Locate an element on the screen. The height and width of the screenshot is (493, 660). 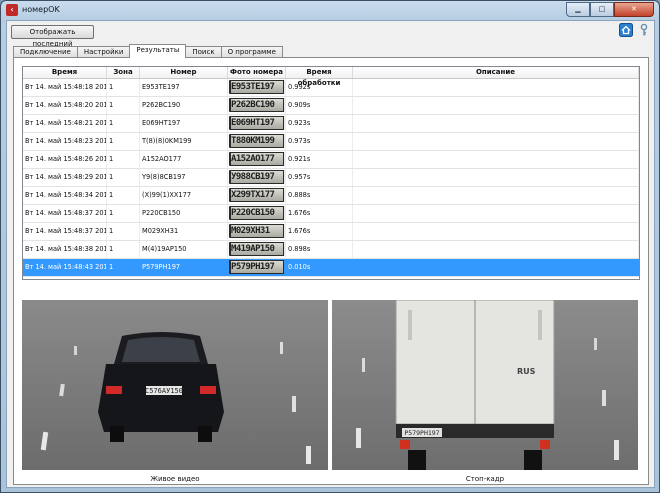
close-icon: ✕ is located at coordinates (634, 9).